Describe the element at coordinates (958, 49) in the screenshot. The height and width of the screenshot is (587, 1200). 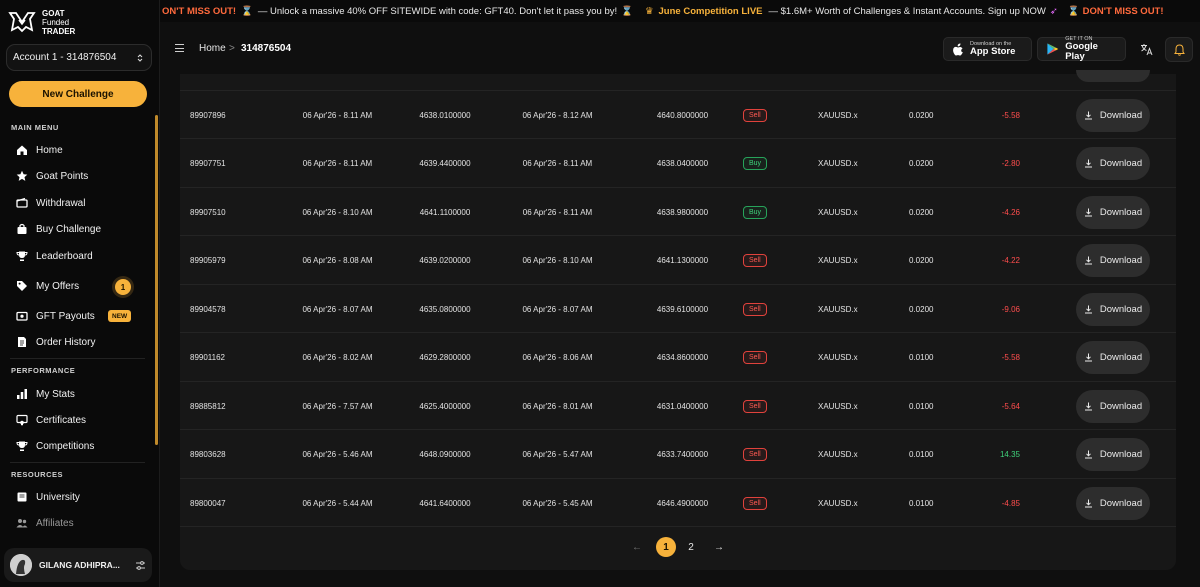
I see `apple-icon` at that location.